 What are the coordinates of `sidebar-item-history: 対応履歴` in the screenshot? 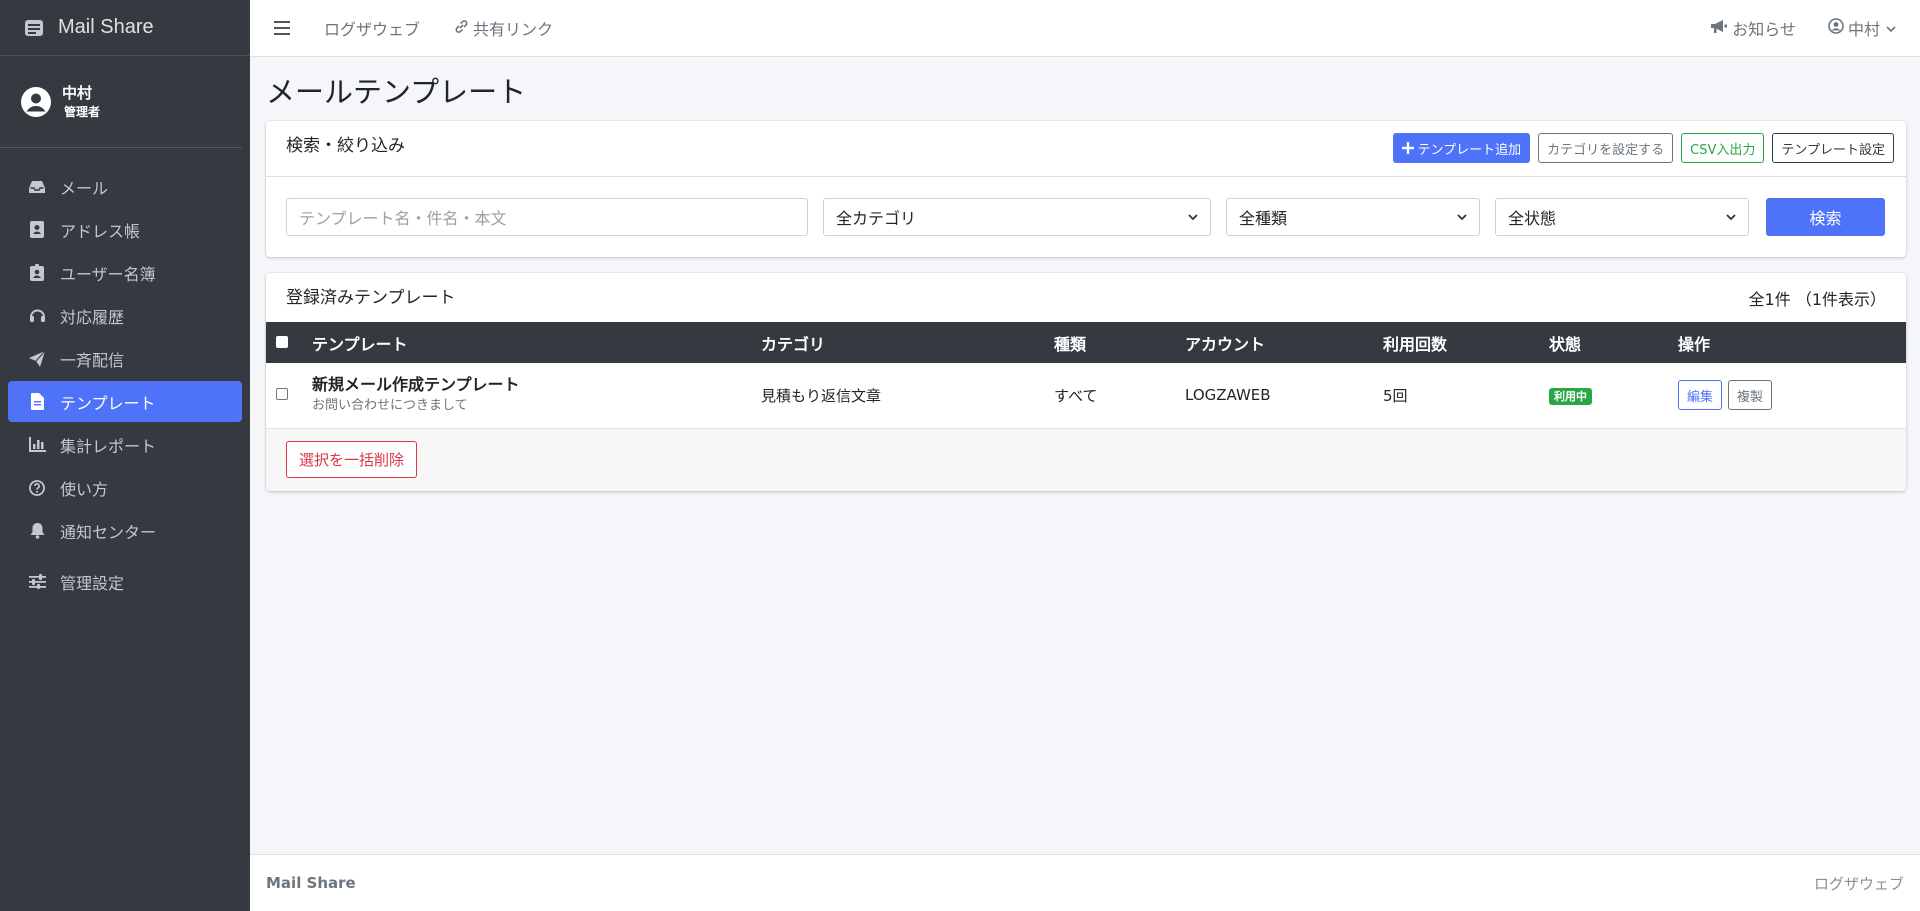 It's located at (125, 315).